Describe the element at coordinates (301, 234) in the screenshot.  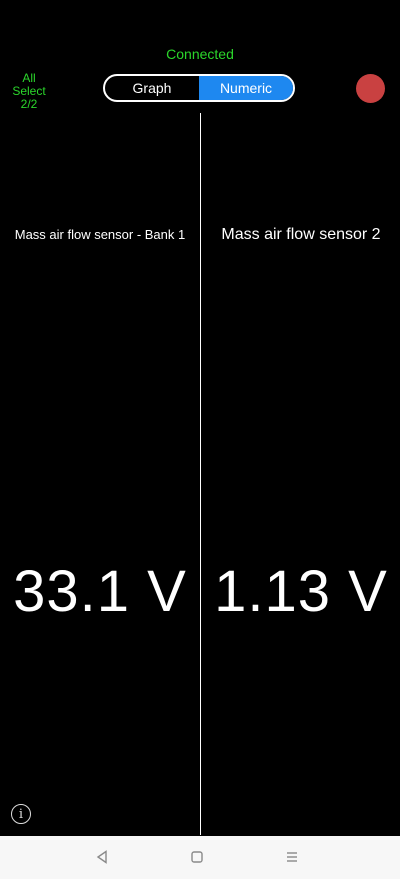
I see `sensor-label-2: Mass air flow sensor 2` at that location.